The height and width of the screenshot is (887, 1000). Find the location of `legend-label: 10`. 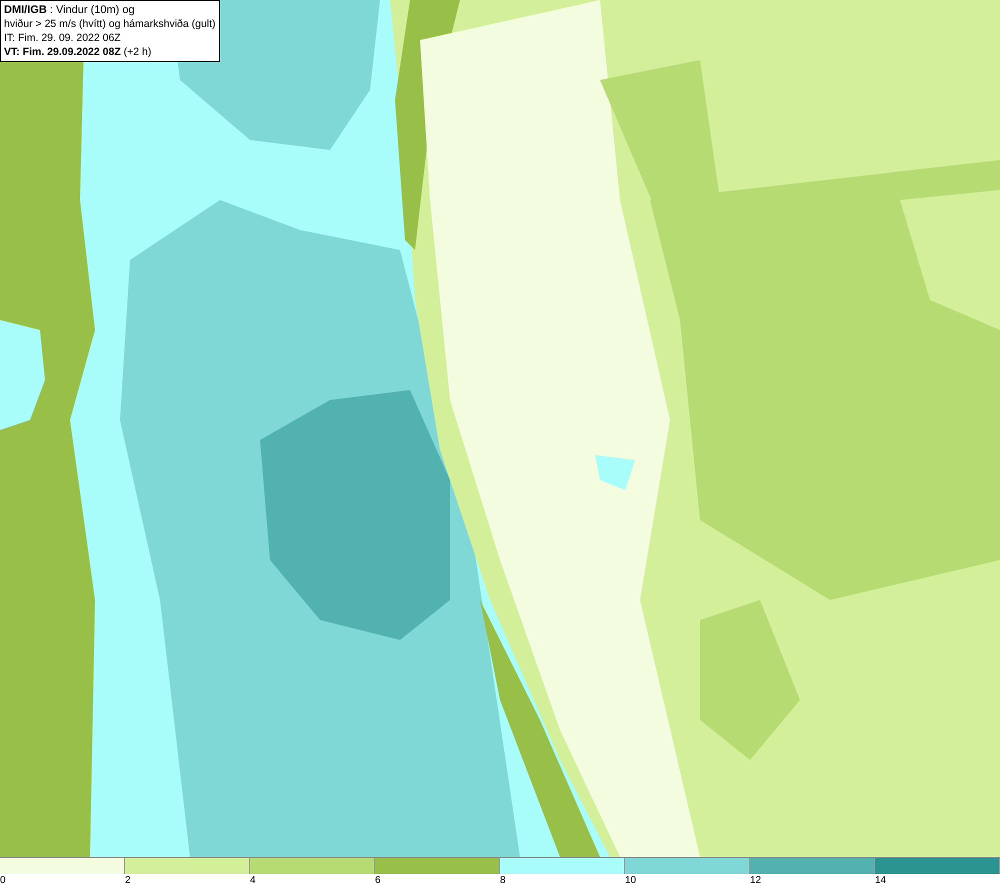

legend-label: 10 is located at coordinates (630, 880).